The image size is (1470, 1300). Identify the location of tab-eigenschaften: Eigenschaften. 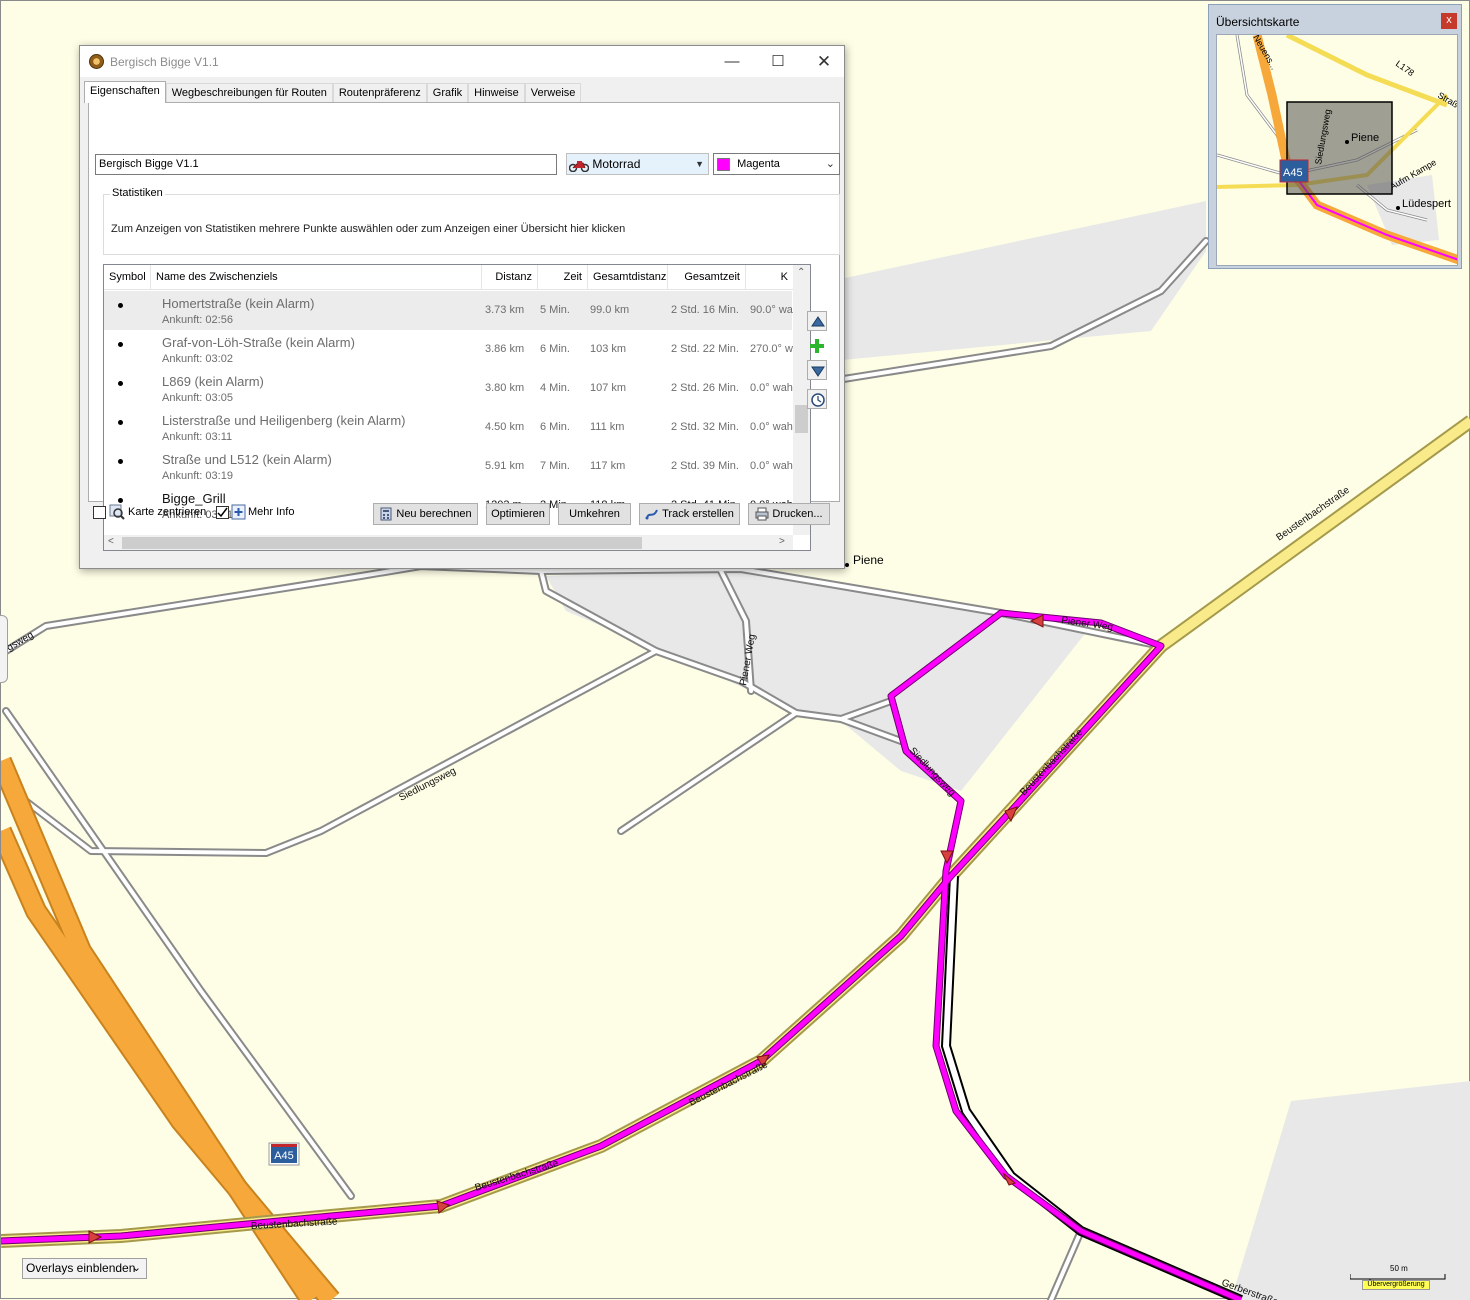
(125, 92).